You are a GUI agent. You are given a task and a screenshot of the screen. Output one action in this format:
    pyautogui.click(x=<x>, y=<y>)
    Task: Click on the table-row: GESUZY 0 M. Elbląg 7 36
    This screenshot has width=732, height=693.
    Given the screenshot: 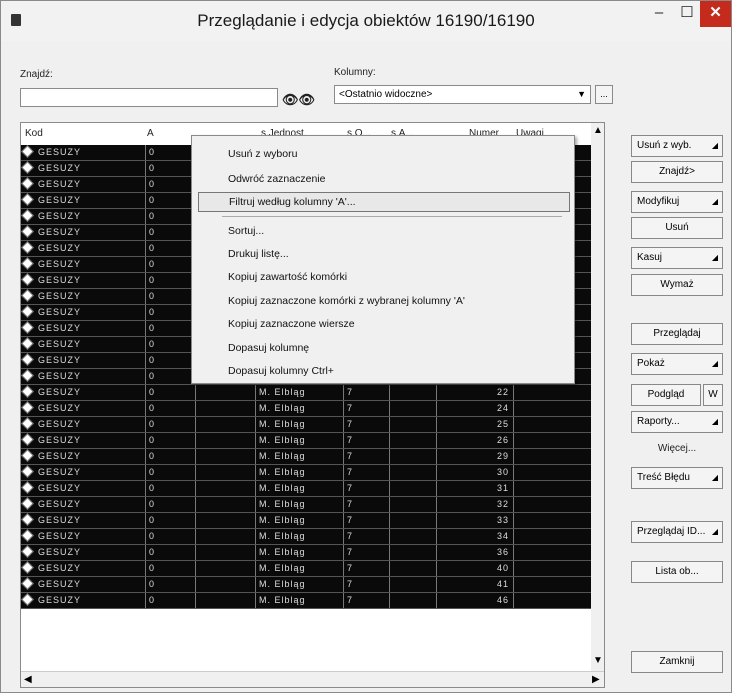 What is the action you would take?
    pyautogui.click(x=306, y=553)
    